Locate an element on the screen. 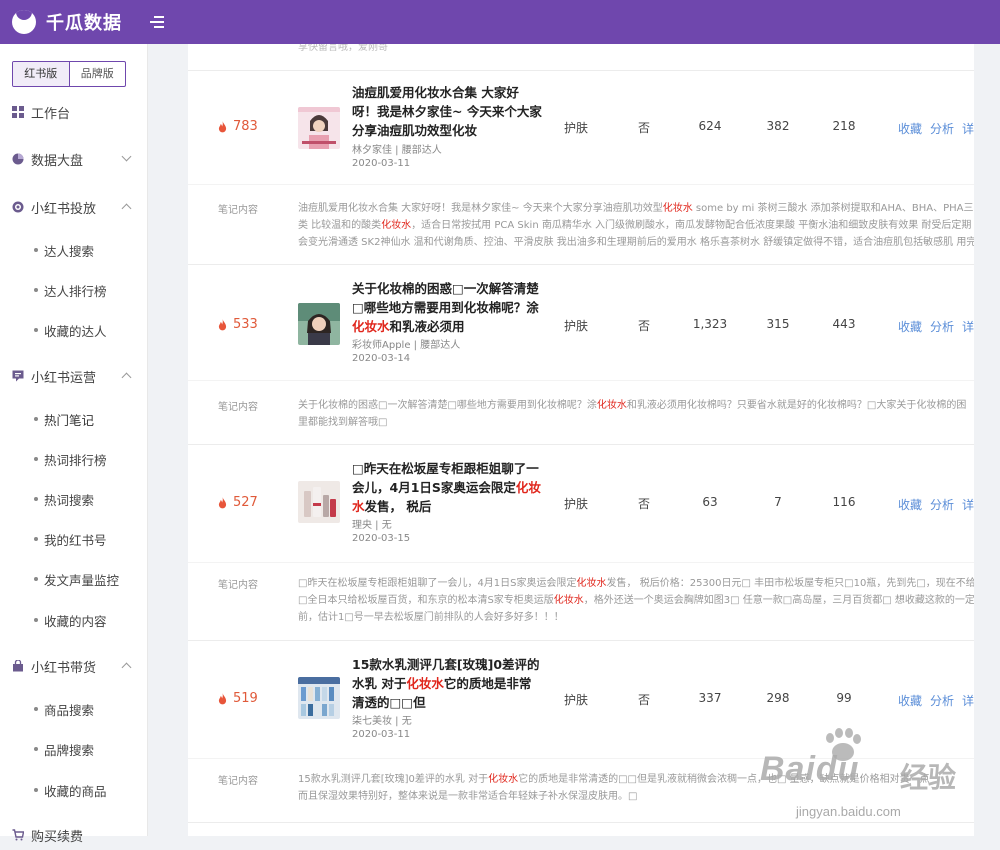 Image resolution: width=1000 pixels, height=850 pixels. sidebar-item-xhs-ads: 小红书投放 is located at coordinates (74, 207).